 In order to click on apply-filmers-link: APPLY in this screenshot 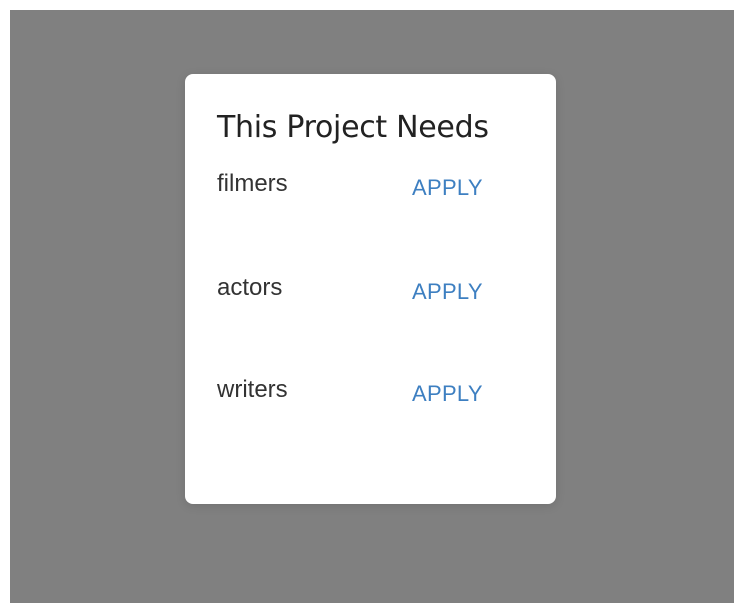, I will do `click(447, 188)`.